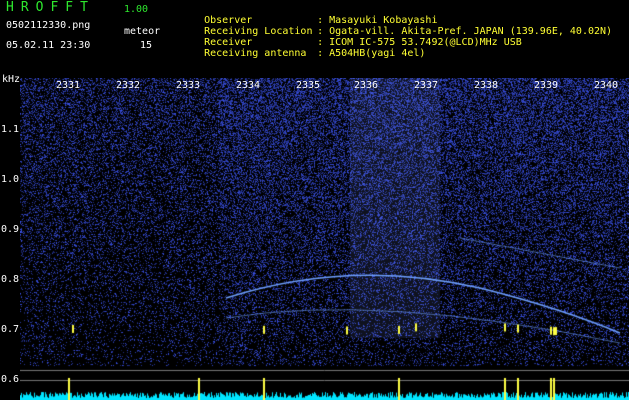 The height and width of the screenshot is (400, 629). Describe the element at coordinates (10, 129) in the screenshot. I see `y-tick-label: 1.1` at that location.